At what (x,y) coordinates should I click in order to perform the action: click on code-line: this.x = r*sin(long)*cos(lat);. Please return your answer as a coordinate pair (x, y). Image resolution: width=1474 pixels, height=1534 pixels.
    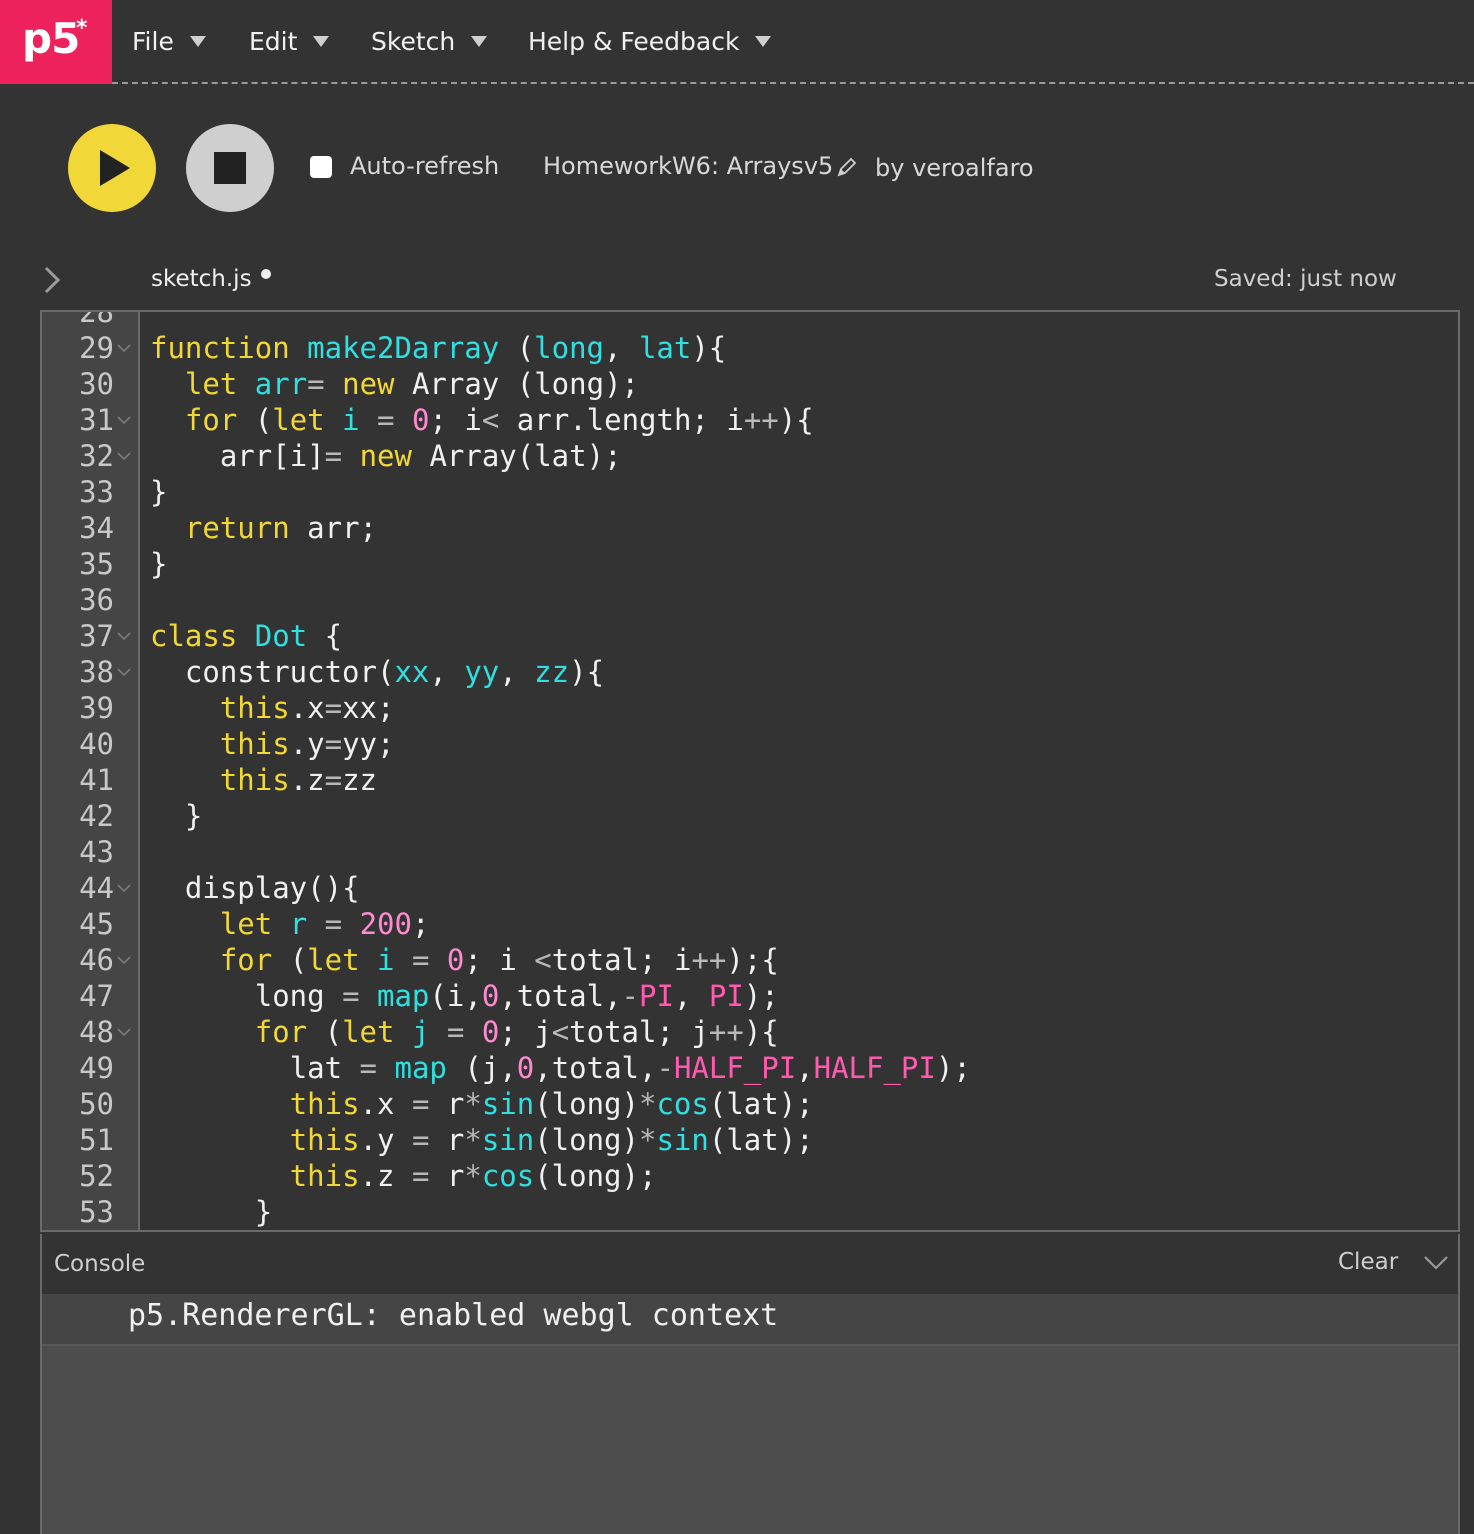
    Looking at the image, I should click on (482, 1104).